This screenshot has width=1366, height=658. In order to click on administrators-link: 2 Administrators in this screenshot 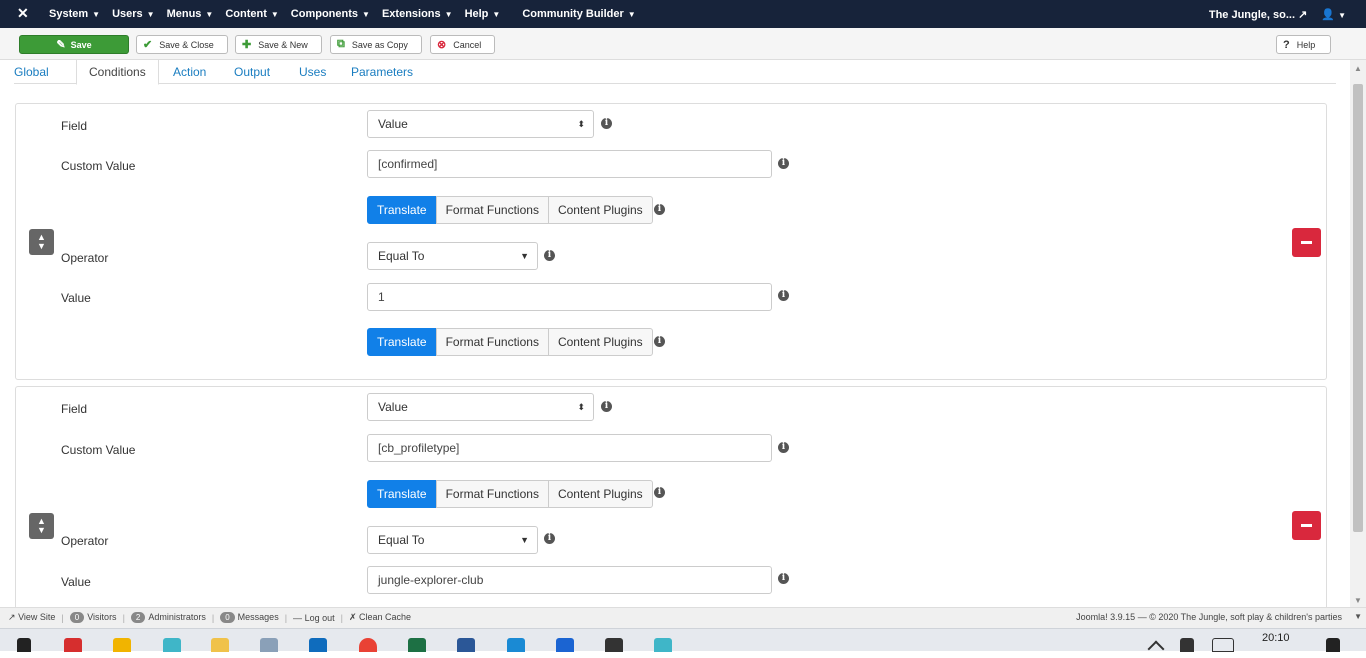, I will do `click(168, 617)`.